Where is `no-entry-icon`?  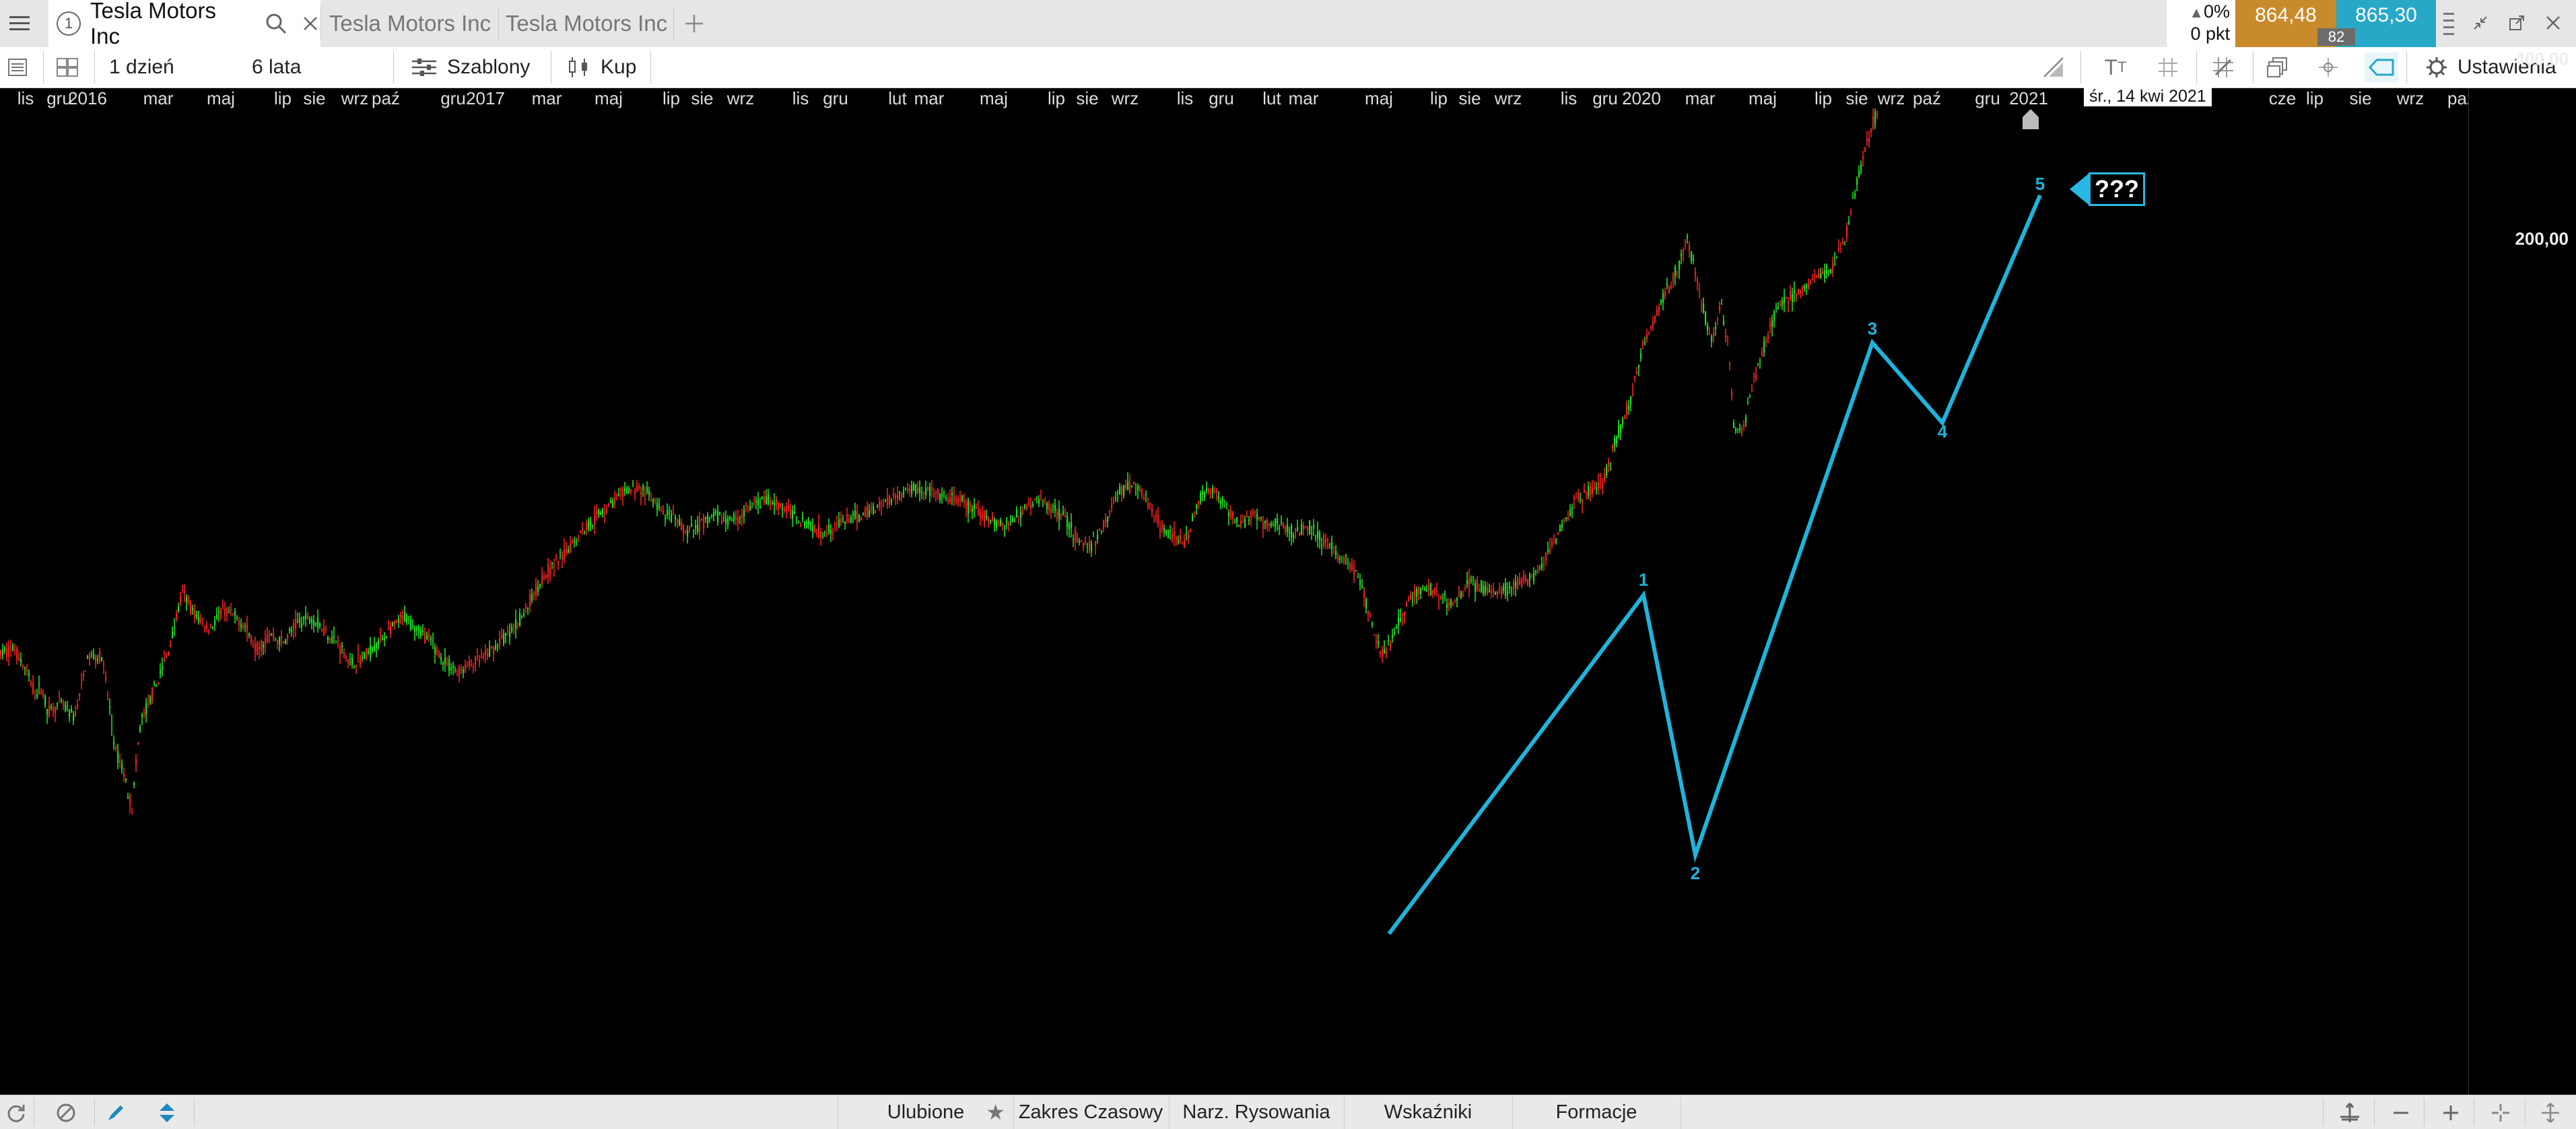 no-entry-icon is located at coordinates (66, 1113).